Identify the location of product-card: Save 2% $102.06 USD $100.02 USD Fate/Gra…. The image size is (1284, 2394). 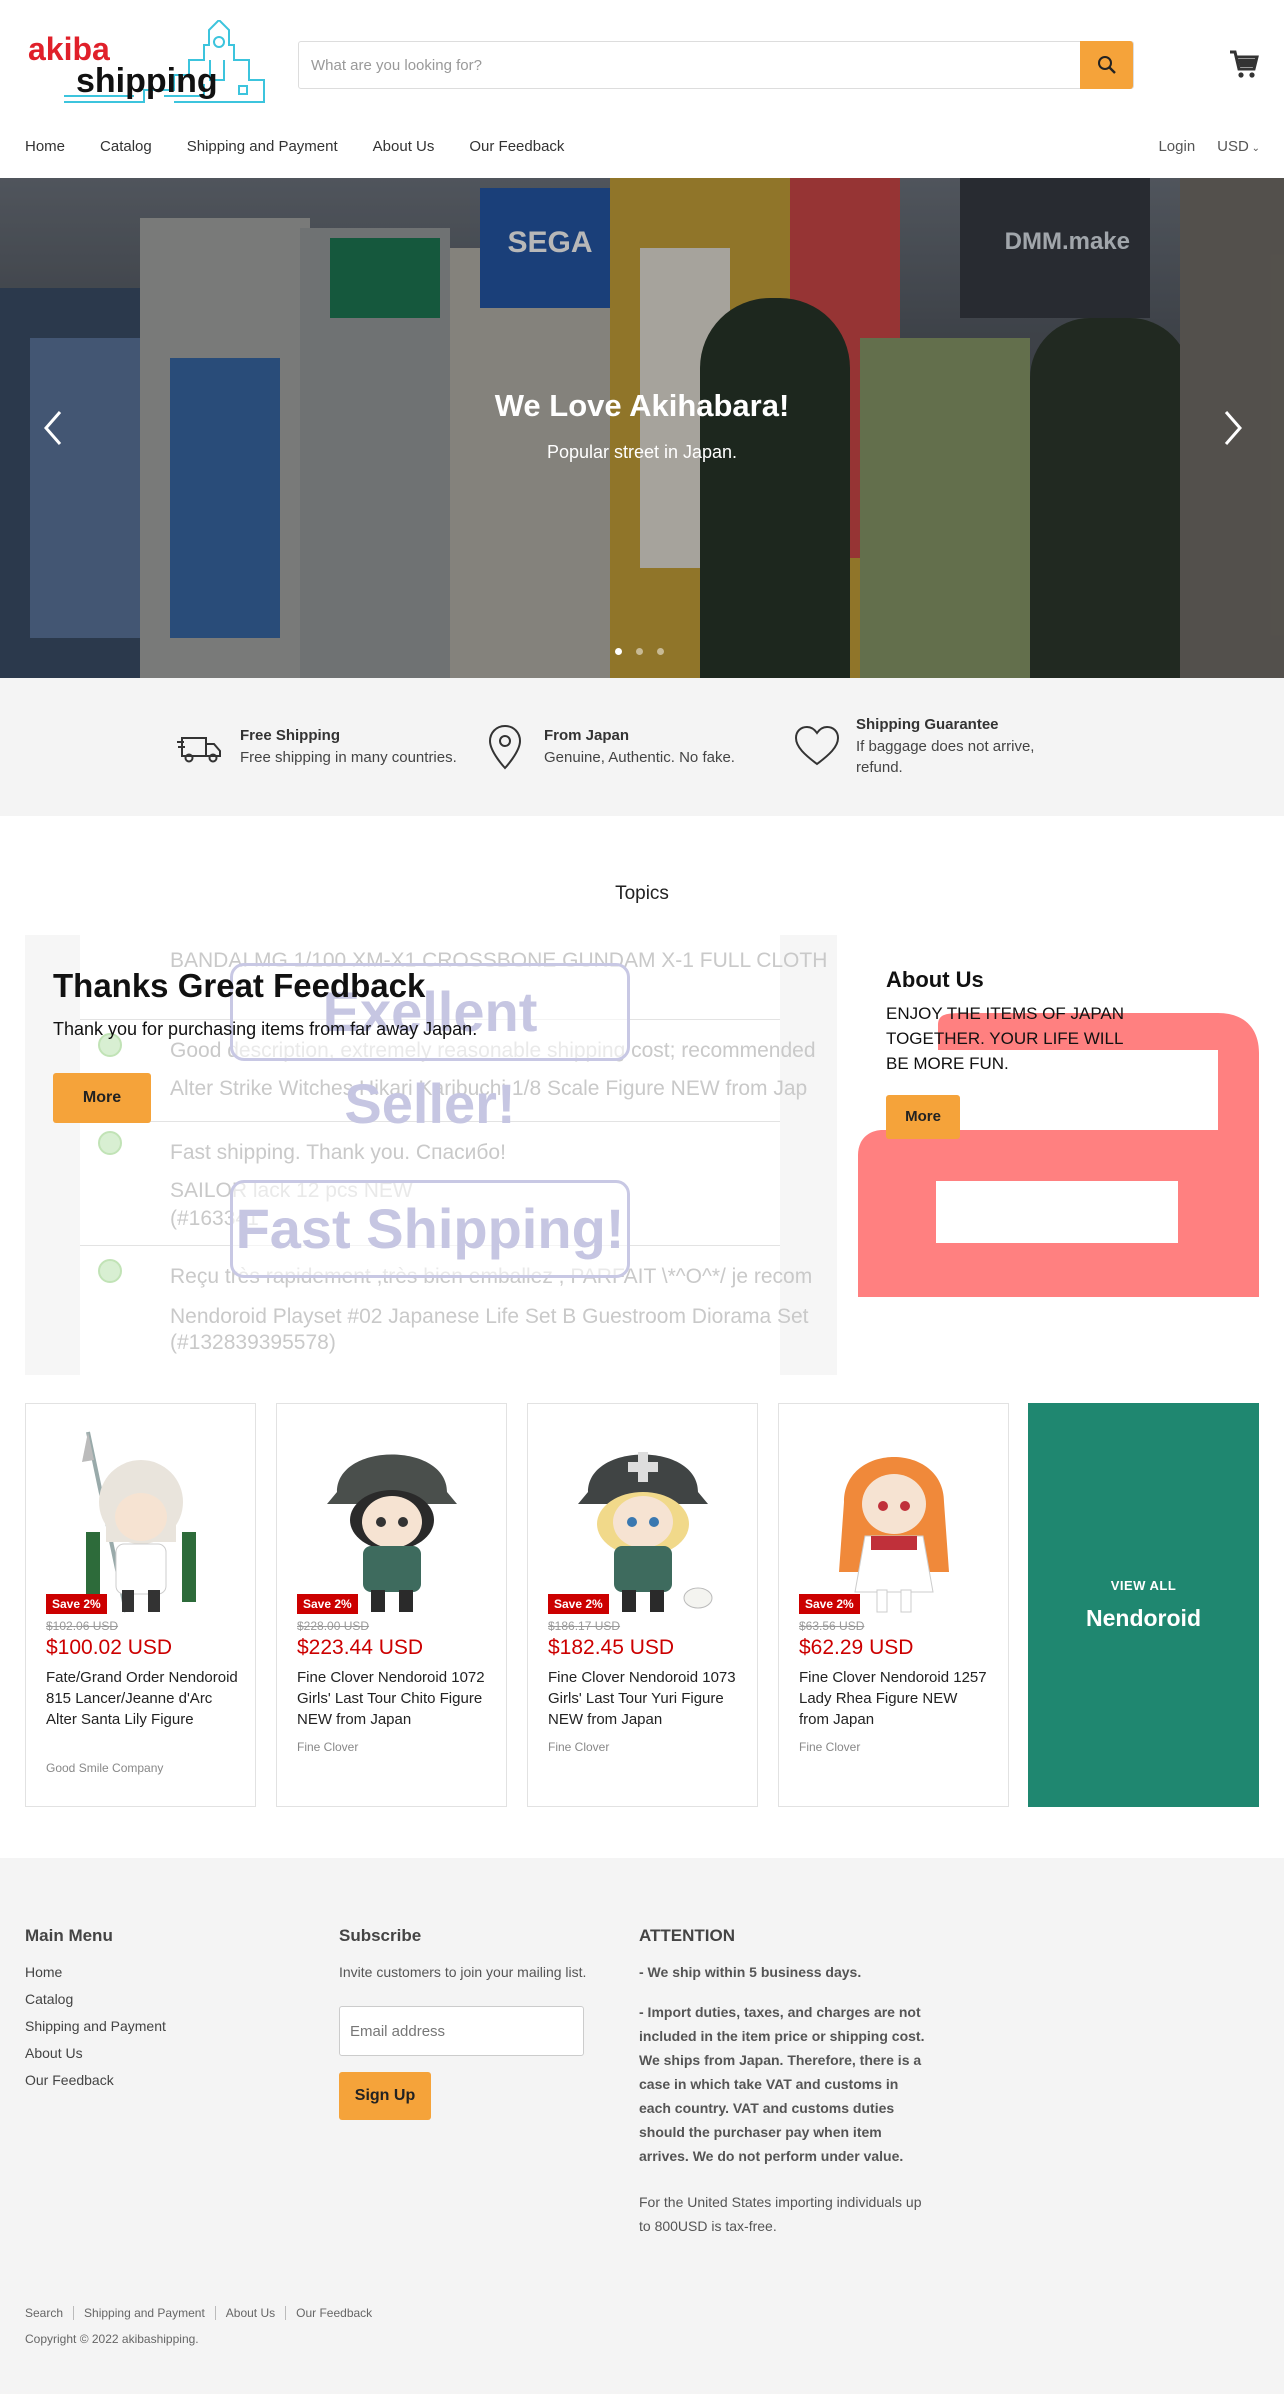
(140, 1605).